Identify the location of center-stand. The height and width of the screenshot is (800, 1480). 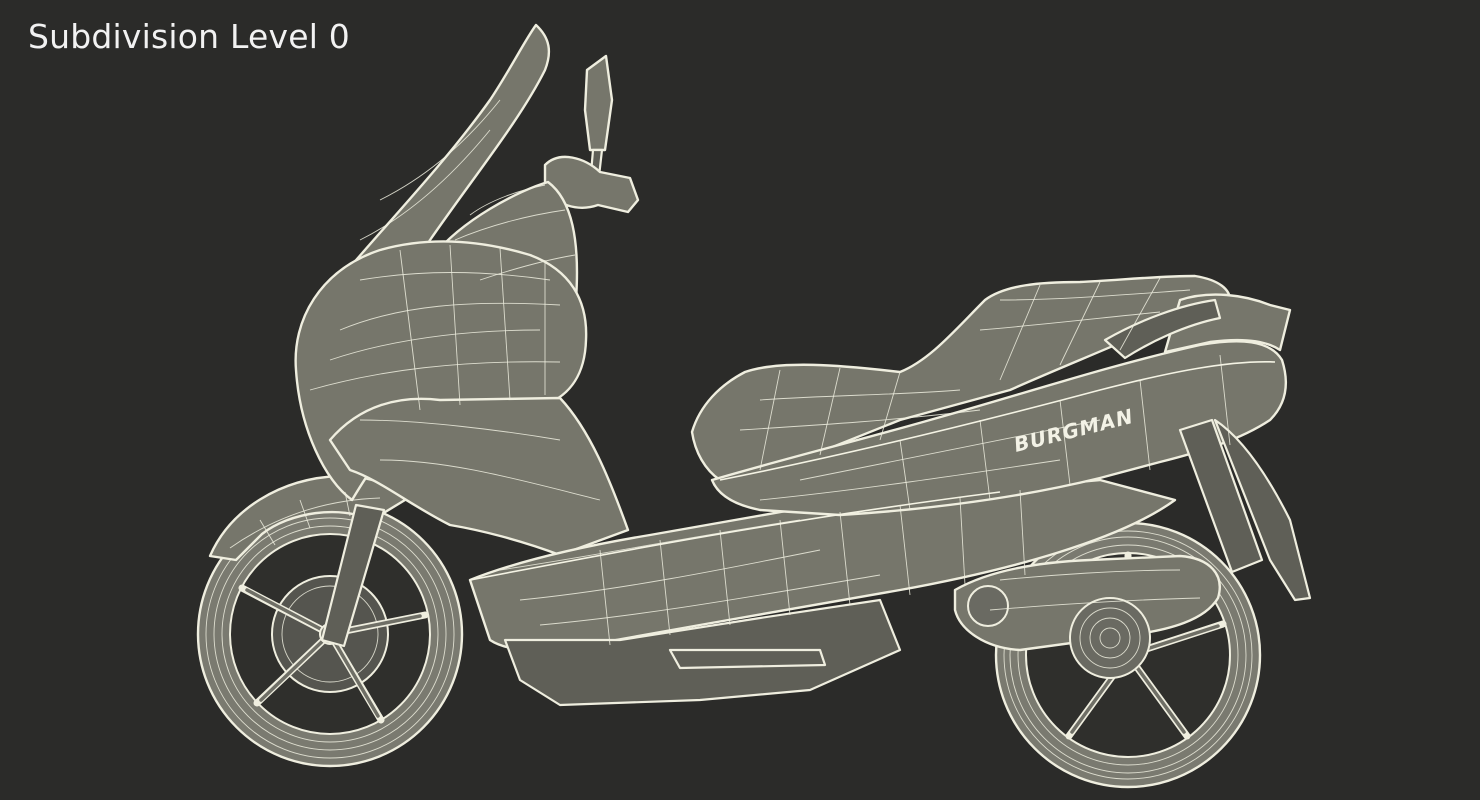
(747, 659).